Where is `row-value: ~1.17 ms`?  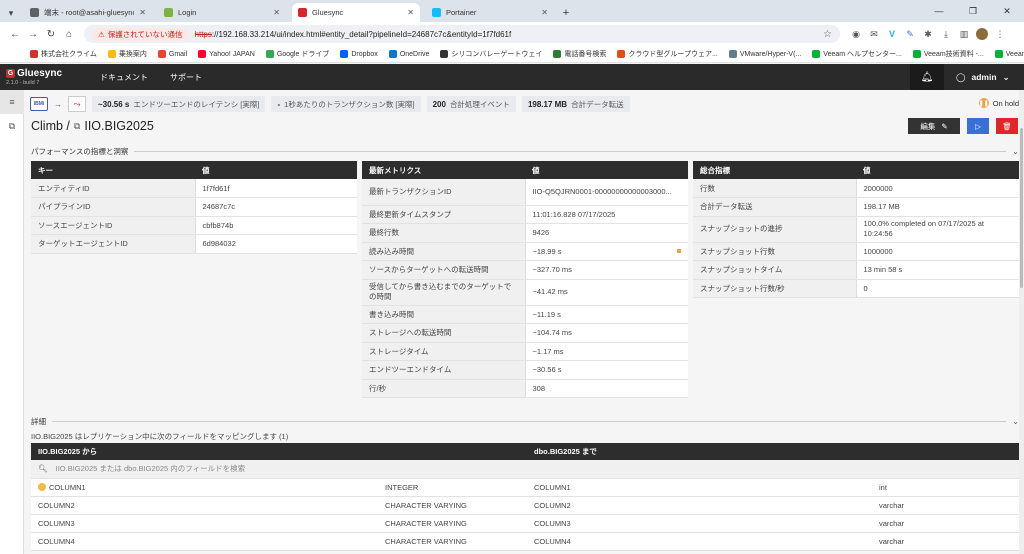
row-value: ~1.17 ms is located at coordinates (606, 351).